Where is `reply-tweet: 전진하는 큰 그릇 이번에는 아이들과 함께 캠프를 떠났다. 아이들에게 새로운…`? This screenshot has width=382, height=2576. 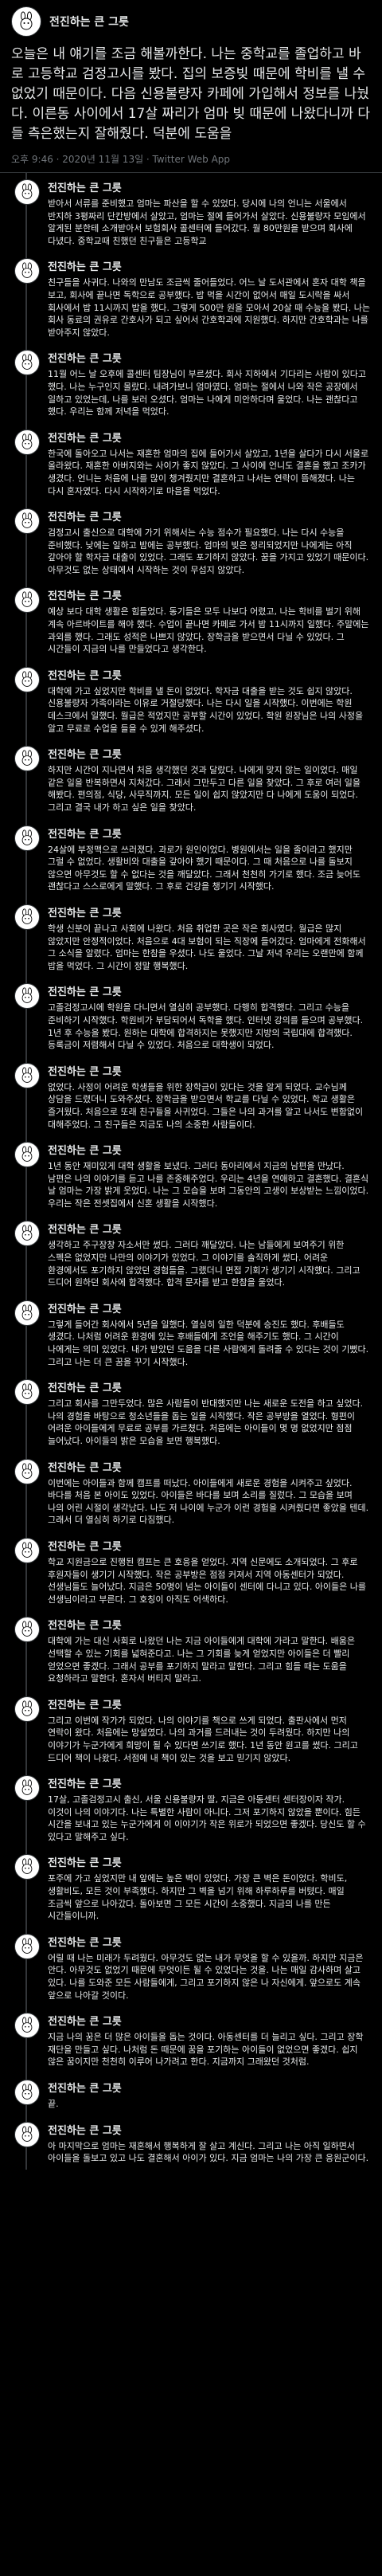 reply-tweet: 전진하는 큰 그릇 이번에는 아이들과 함께 캠프를 떠났다. 아이들에게 새로운… is located at coordinates (191, 1491).